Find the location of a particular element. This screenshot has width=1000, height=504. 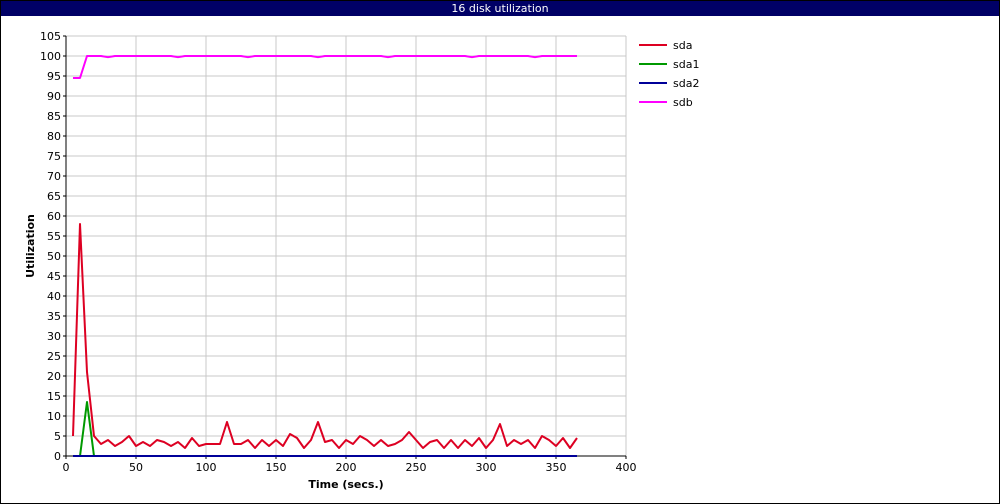

x-tick-label: 300 is located at coordinates (486, 467).